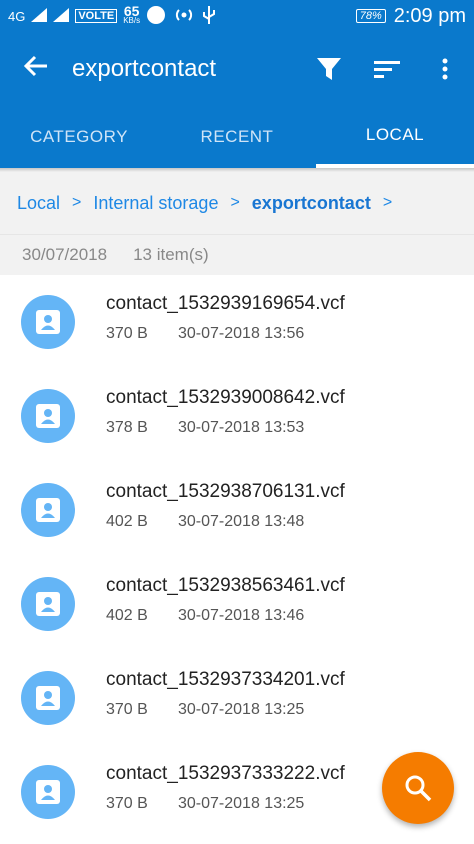 The height and width of the screenshot is (844, 474). I want to click on file-name: contact_1532939008642.vcf, so click(225, 397).